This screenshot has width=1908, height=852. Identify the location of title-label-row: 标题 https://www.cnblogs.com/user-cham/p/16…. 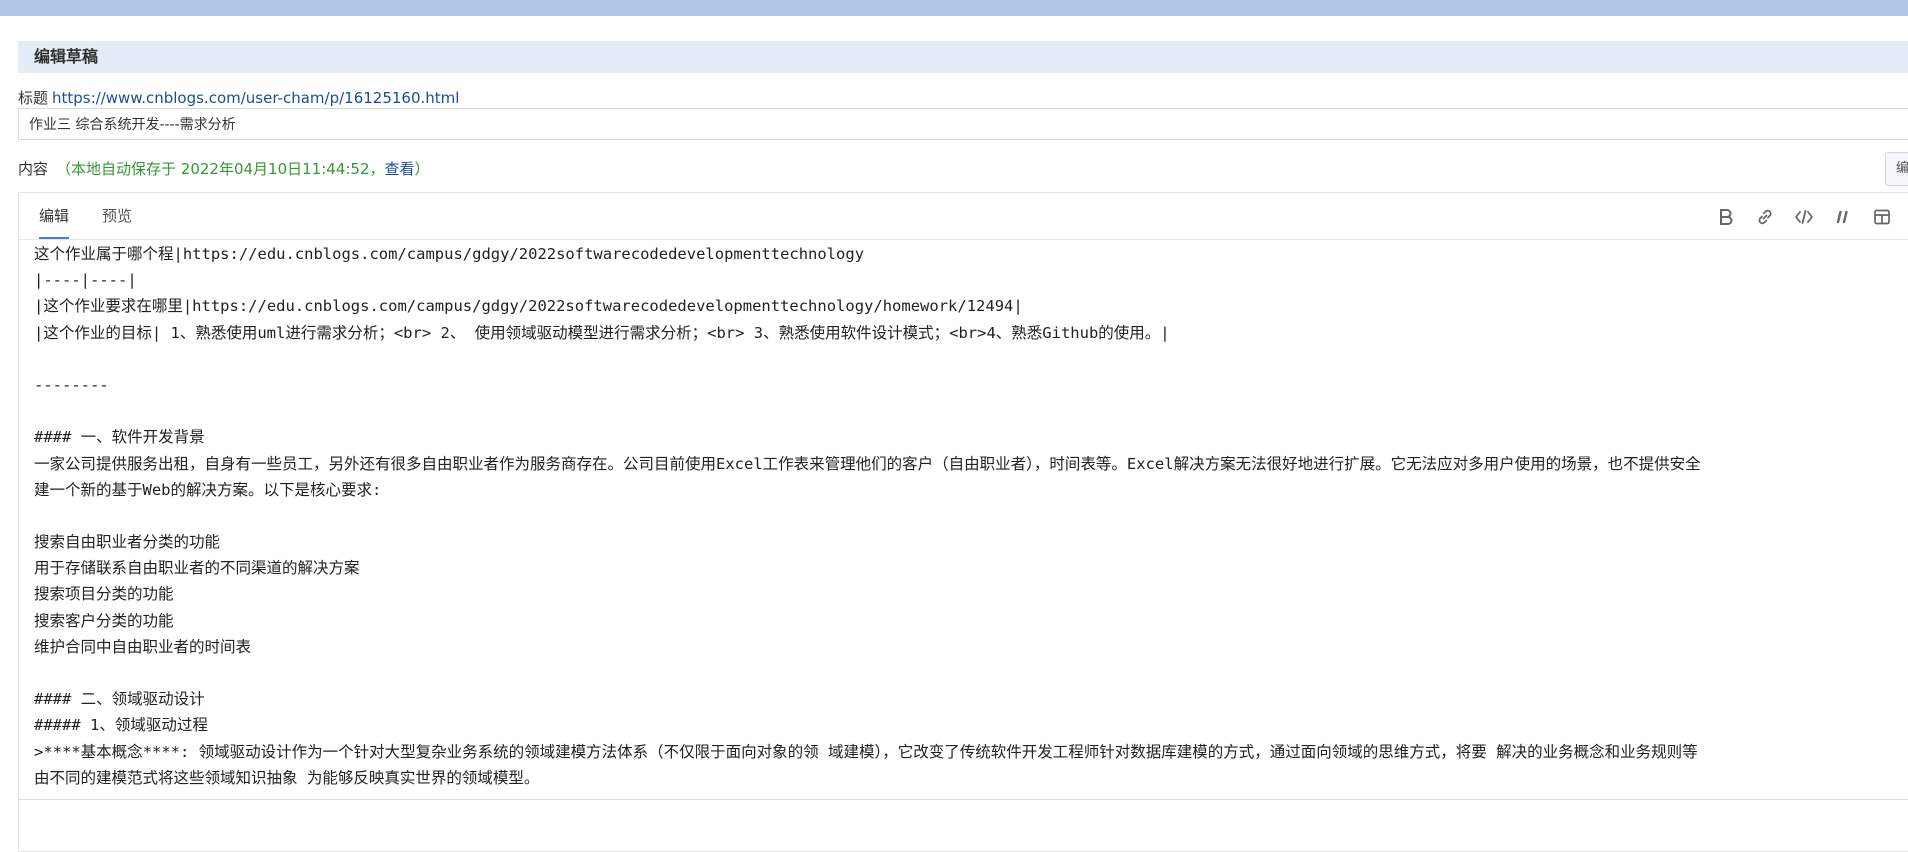
(238, 98).